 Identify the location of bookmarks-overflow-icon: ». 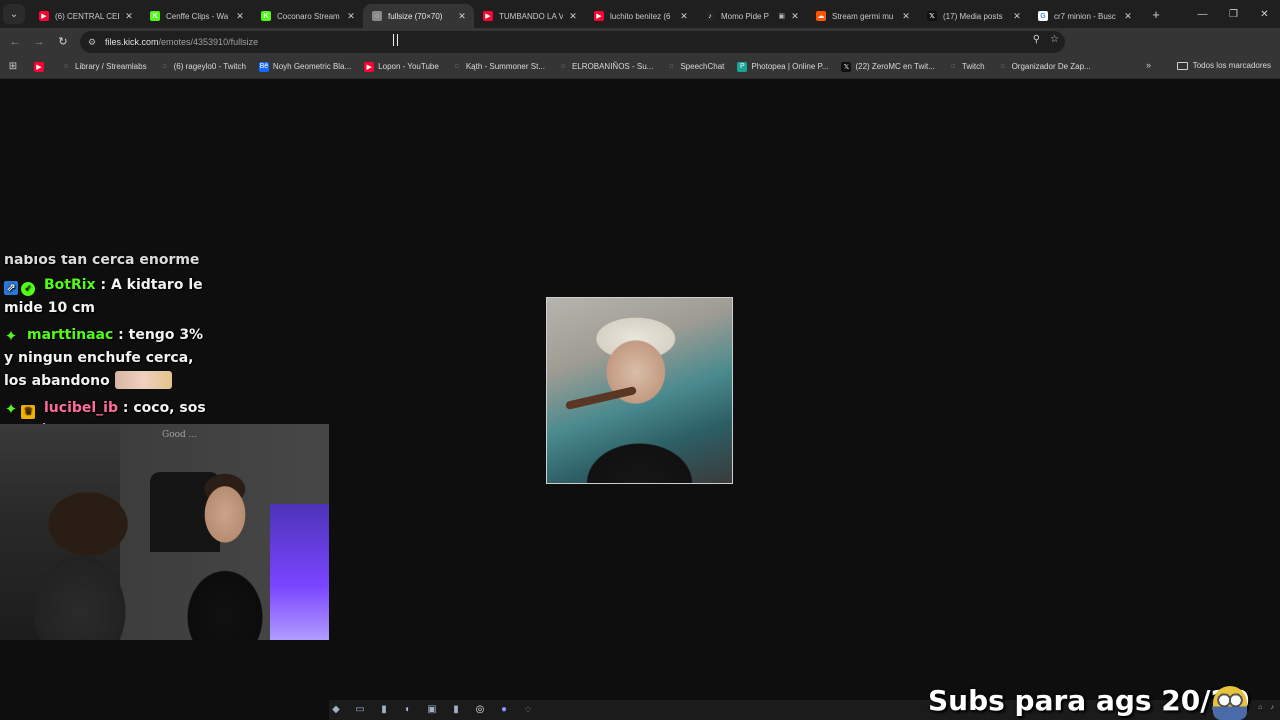
(1148, 65).